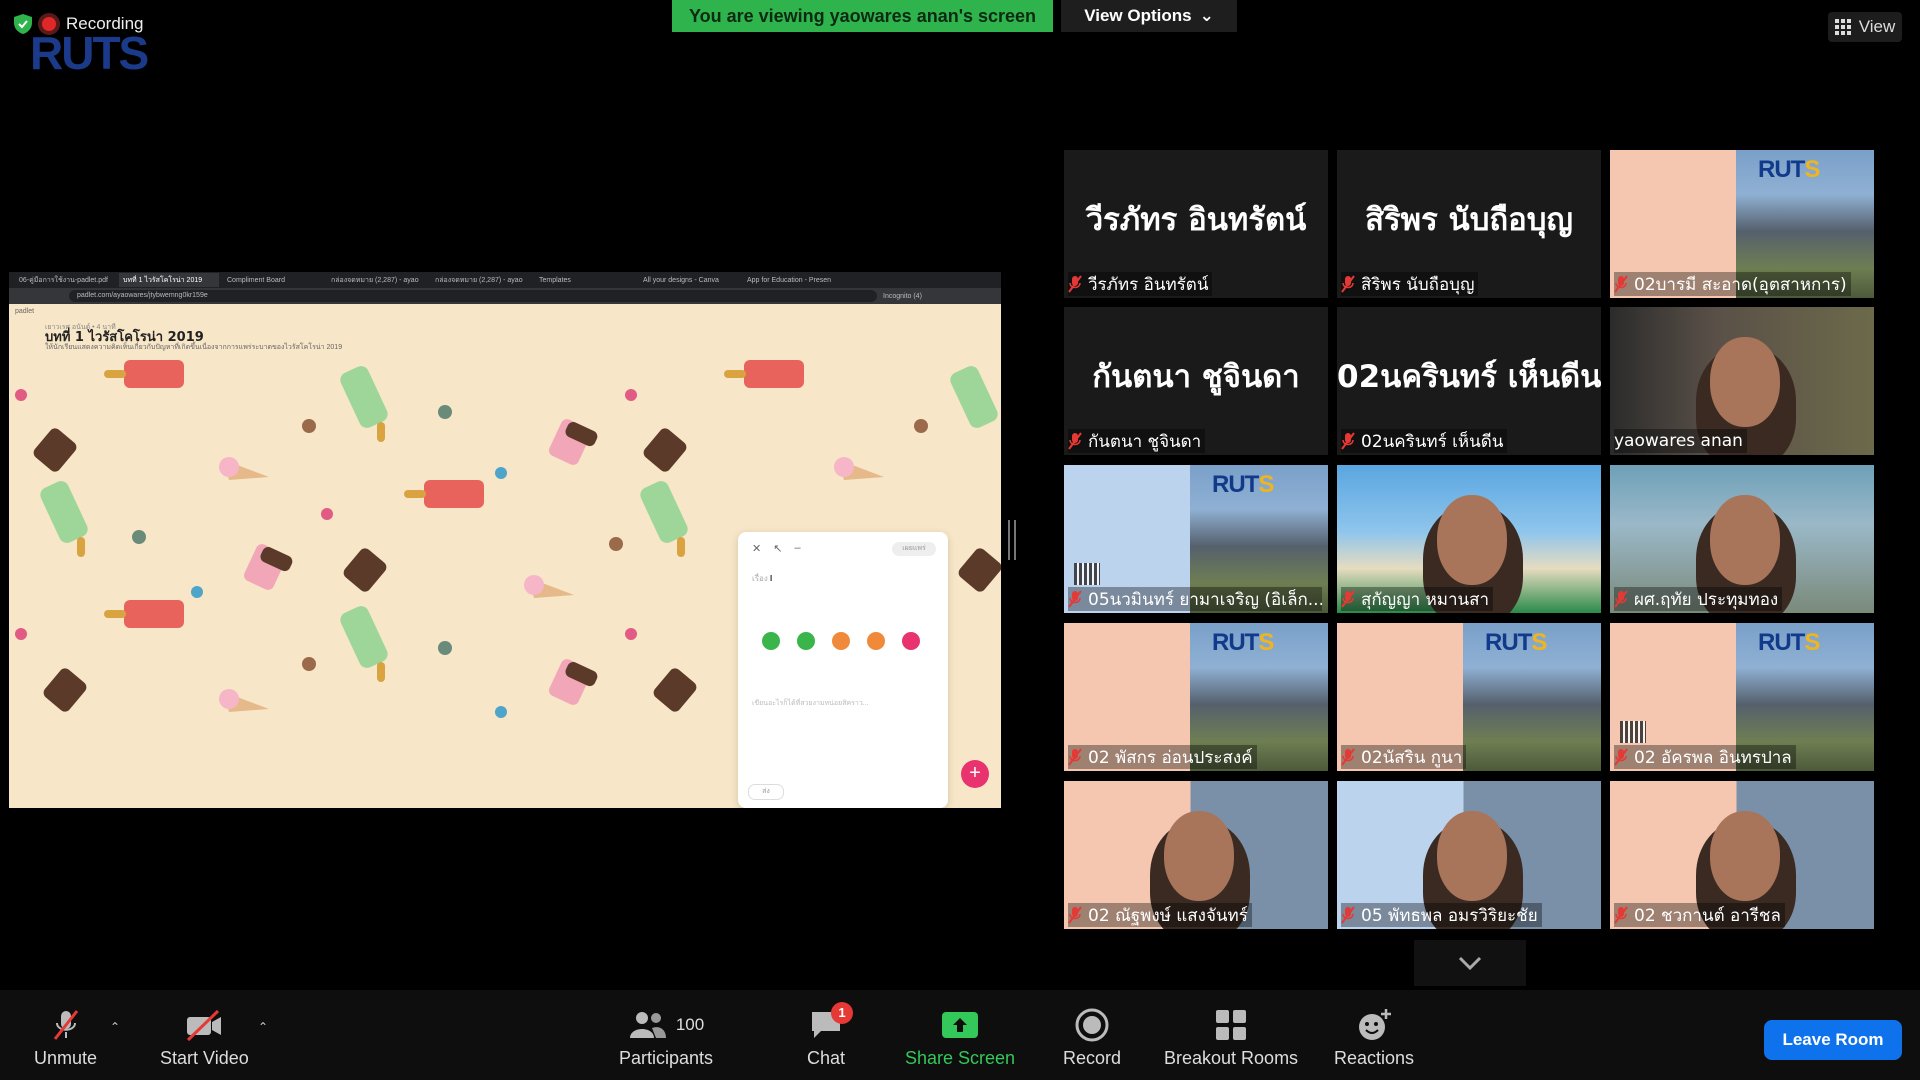  What do you see at coordinates (65, 1038) in the screenshot?
I see `unmute-button: Unmute` at bounding box center [65, 1038].